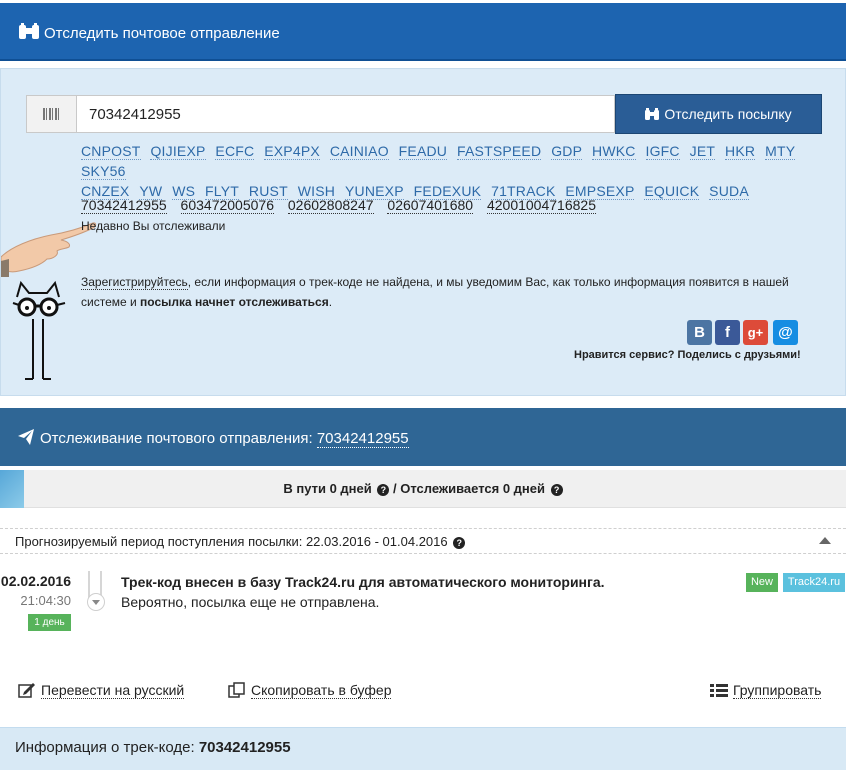 The image size is (852, 770). I want to click on event-time: 21:04:30, so click(45, 600).